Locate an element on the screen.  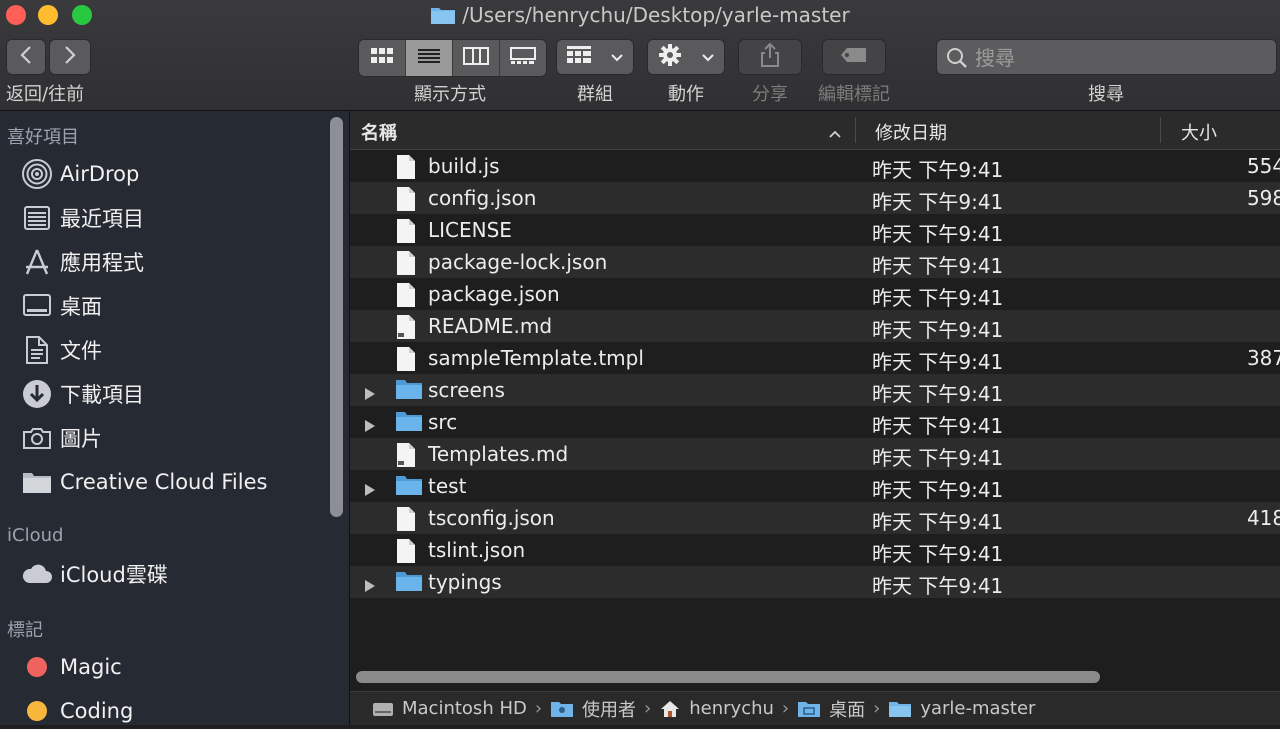
path-item-users: 使用者 is located at coordinates (593, 709).